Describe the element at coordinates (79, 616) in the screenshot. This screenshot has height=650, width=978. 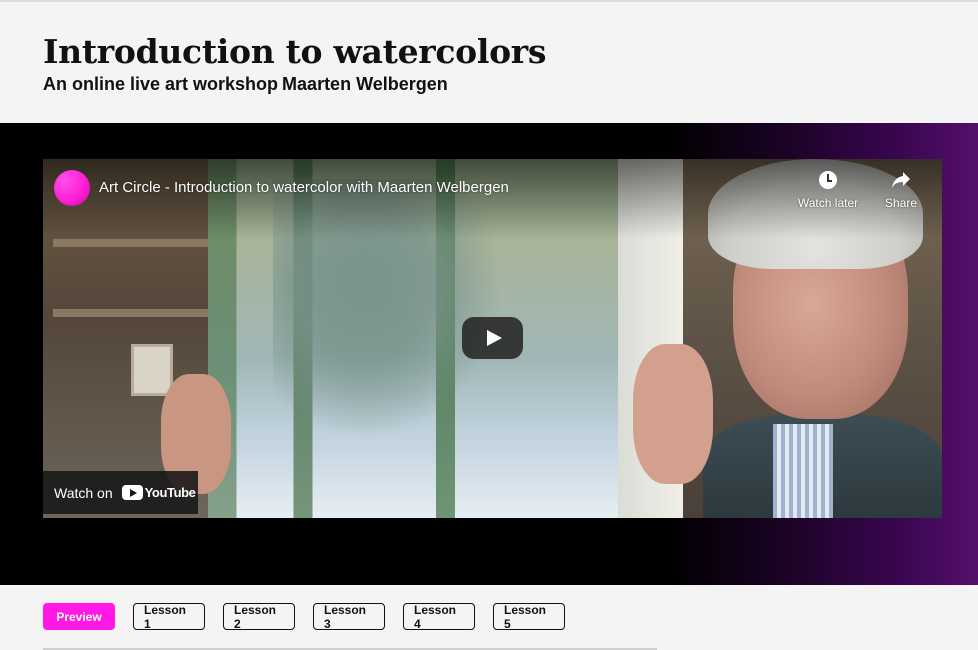
I see `tab-preview: Preview` at that location.